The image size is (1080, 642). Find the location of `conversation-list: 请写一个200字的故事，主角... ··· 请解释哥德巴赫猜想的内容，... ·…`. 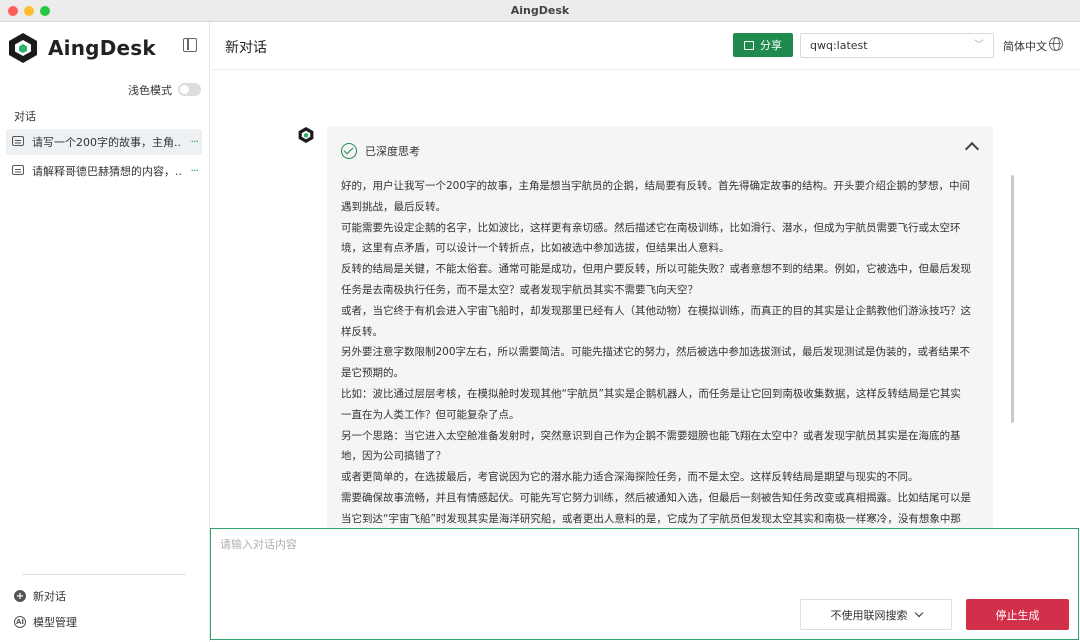

conversation-list: 请写一个200字的故事，主角... ··· 请解释哥德巴赫猜想的内容，... ·… is located at coordinates (104, 158).